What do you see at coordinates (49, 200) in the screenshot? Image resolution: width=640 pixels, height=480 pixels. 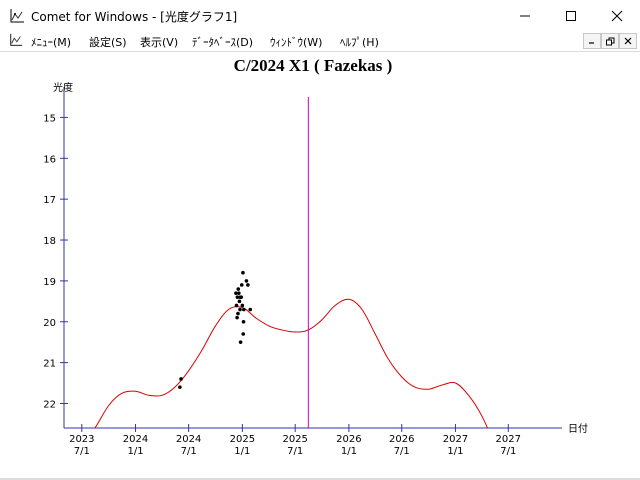 I see `y-tick-label: 17` at bounding box center [49, 200].